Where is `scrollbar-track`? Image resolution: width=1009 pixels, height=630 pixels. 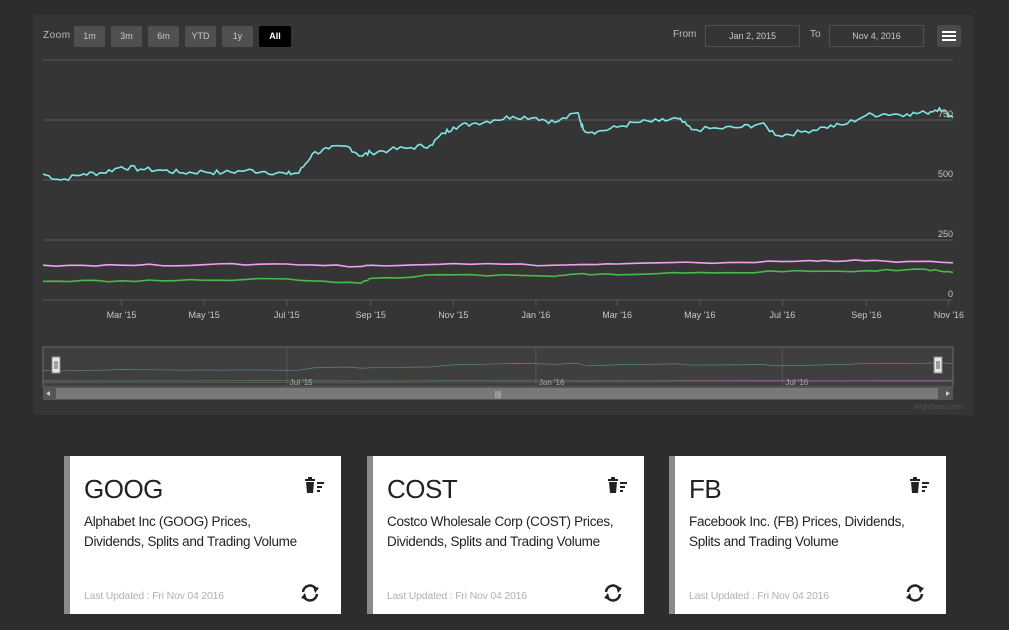 scrollbar-track is located at coordinates (498, 393).